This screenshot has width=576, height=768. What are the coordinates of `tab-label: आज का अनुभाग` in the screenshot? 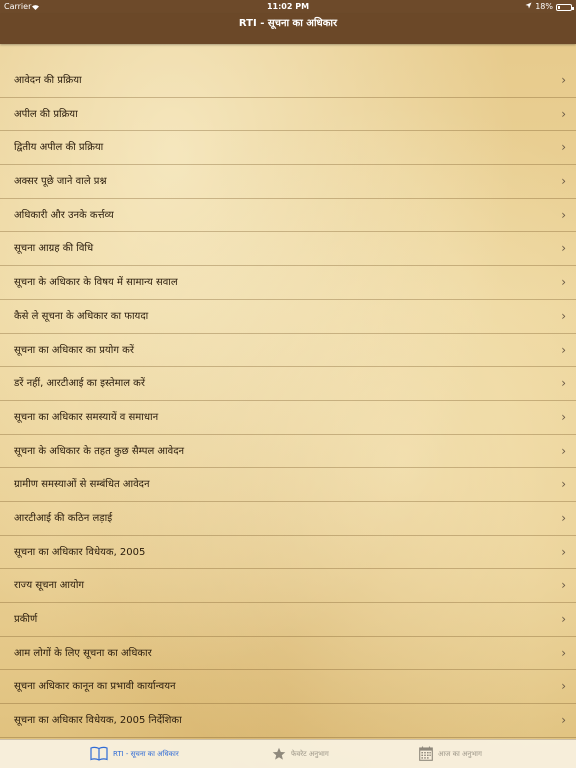 It's located at (460, 754).